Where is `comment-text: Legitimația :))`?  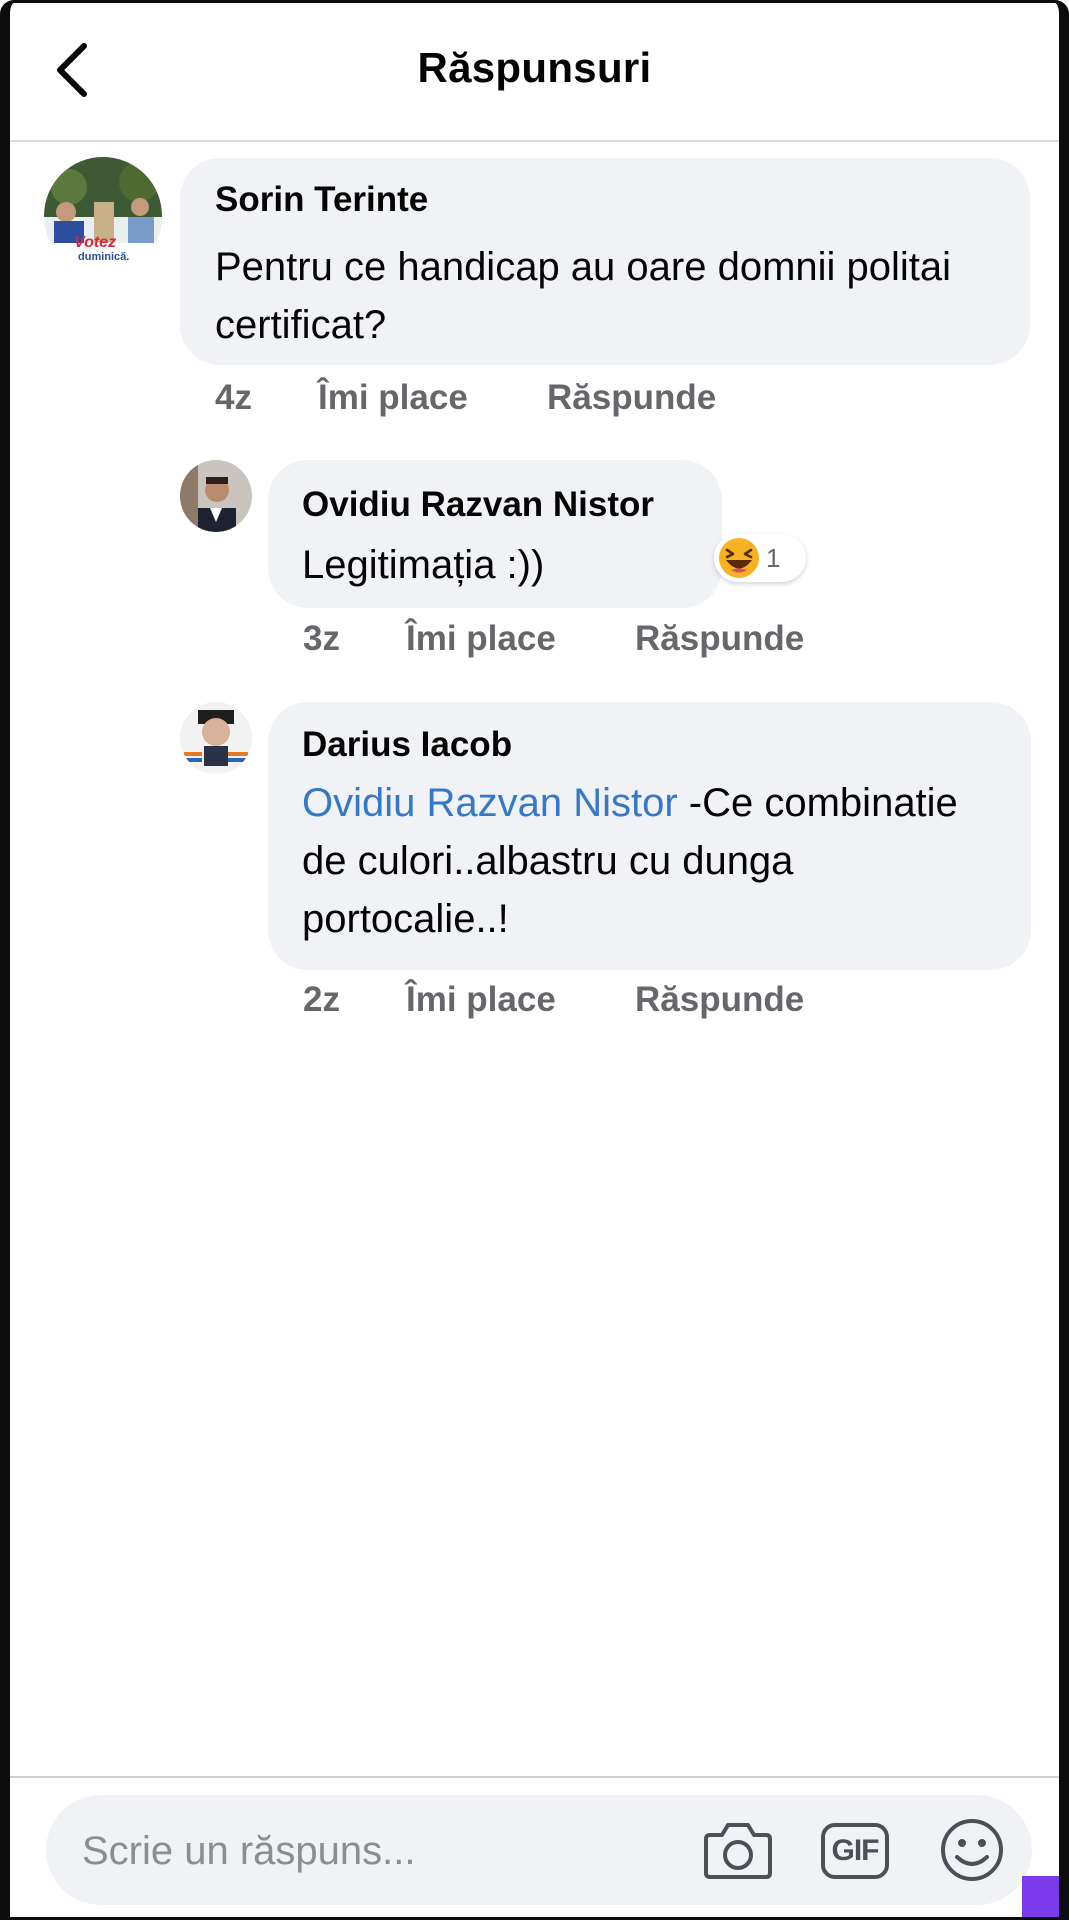 comment-text: Legitimația :)) is located at coordinates (423, 565).